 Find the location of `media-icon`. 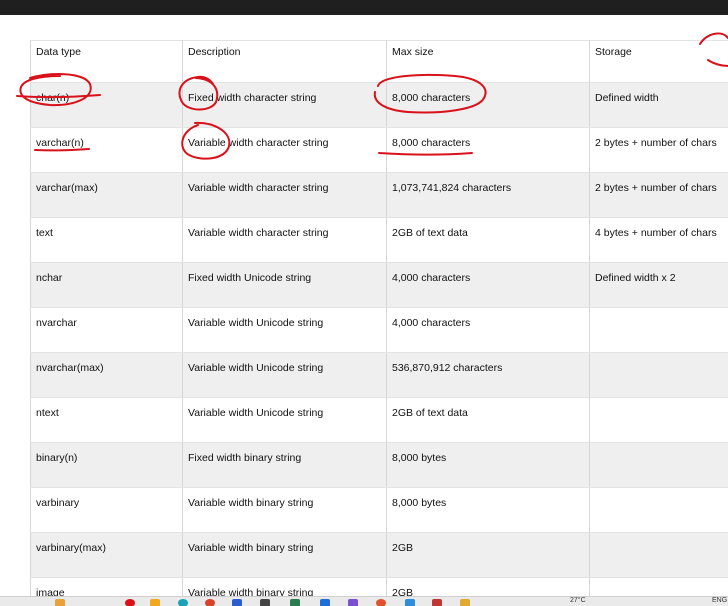

media-icon is located at coordinates (353, 602).